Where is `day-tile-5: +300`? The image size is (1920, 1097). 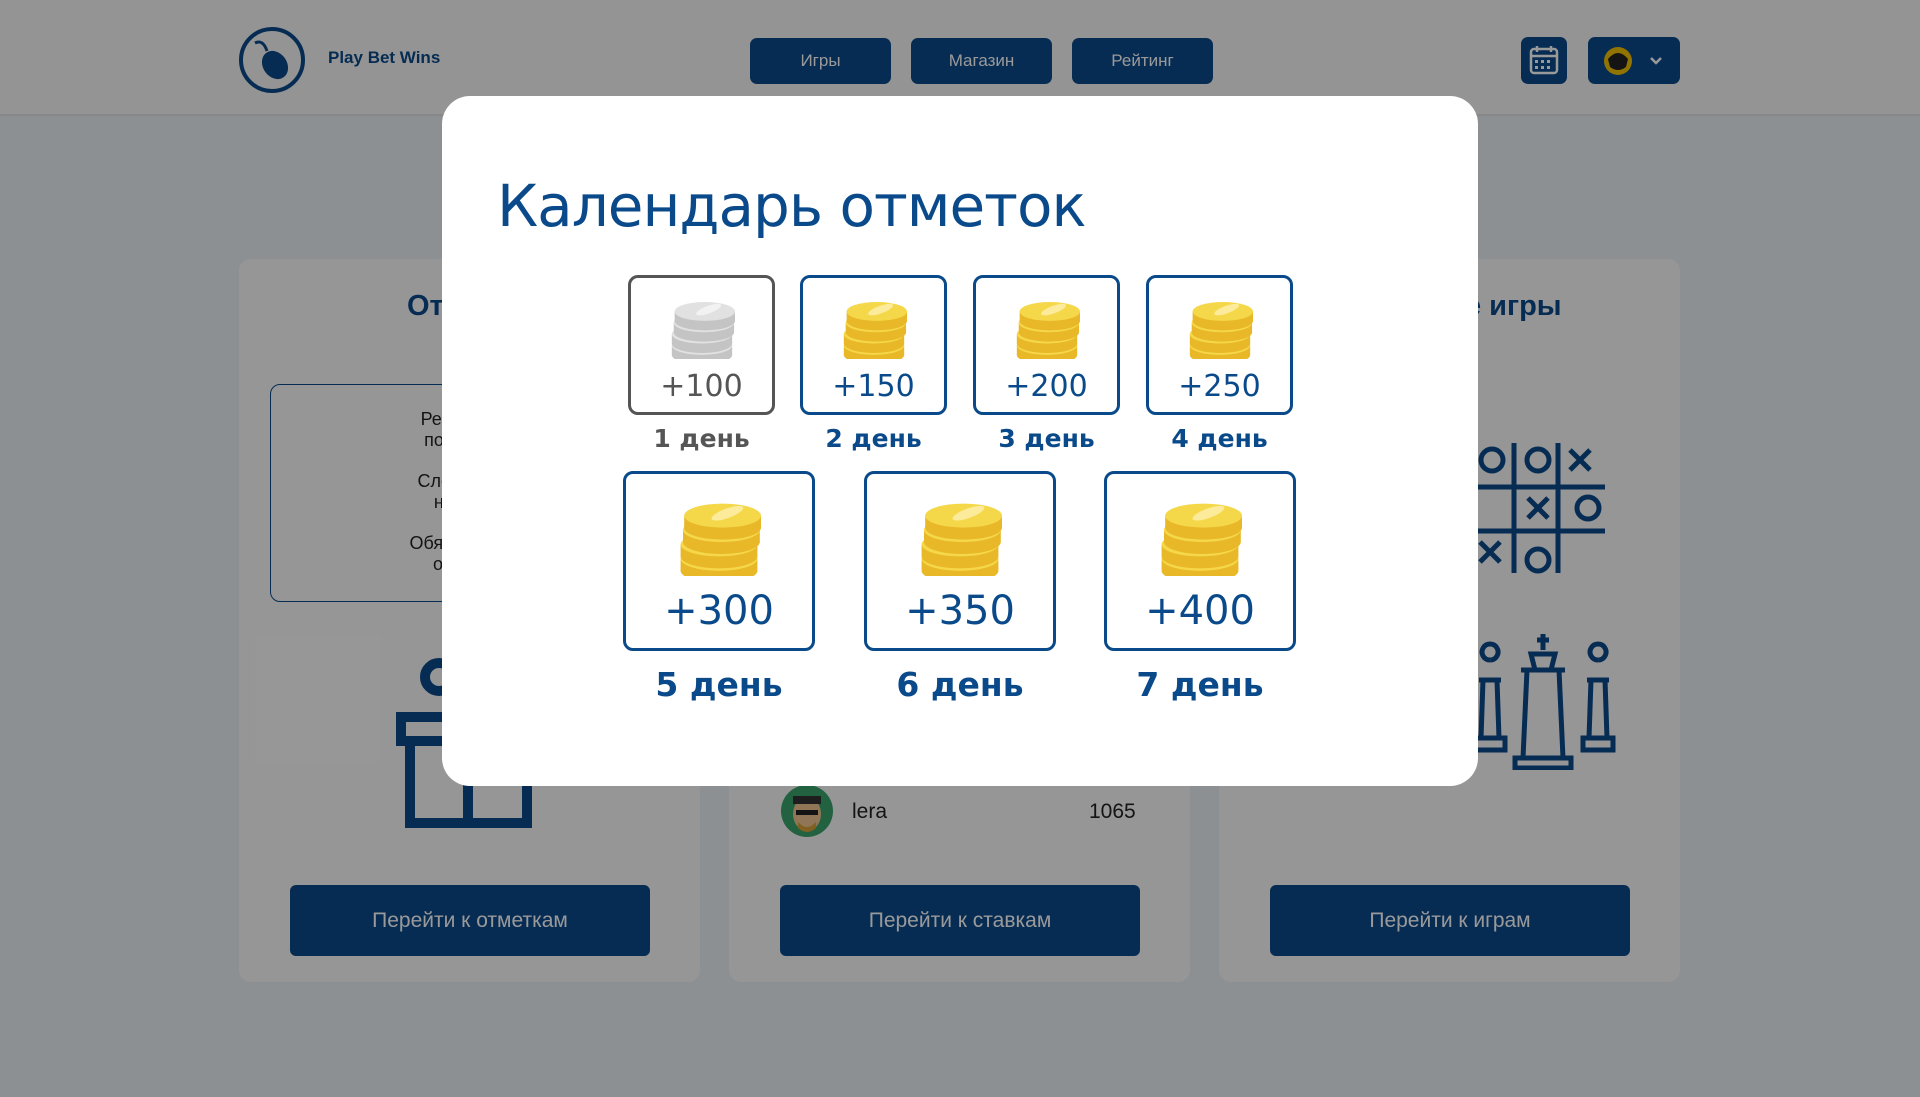 day-tile-5: +300 is located at coordinates (719, 561).